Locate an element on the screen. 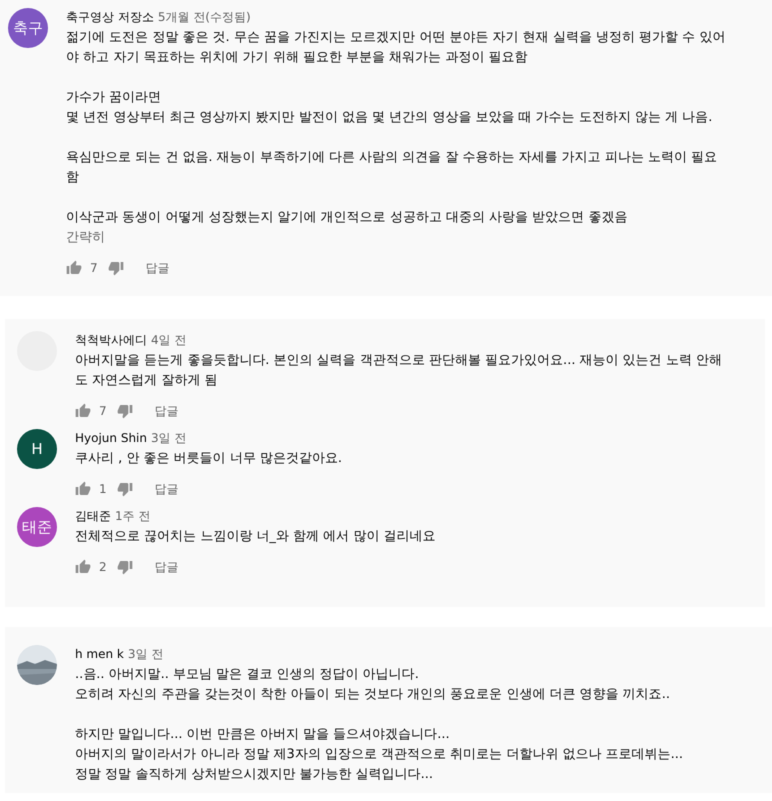 The width and height of the screenshot is (772, 801). author-name: h men k is located at coordinates (99, 654).